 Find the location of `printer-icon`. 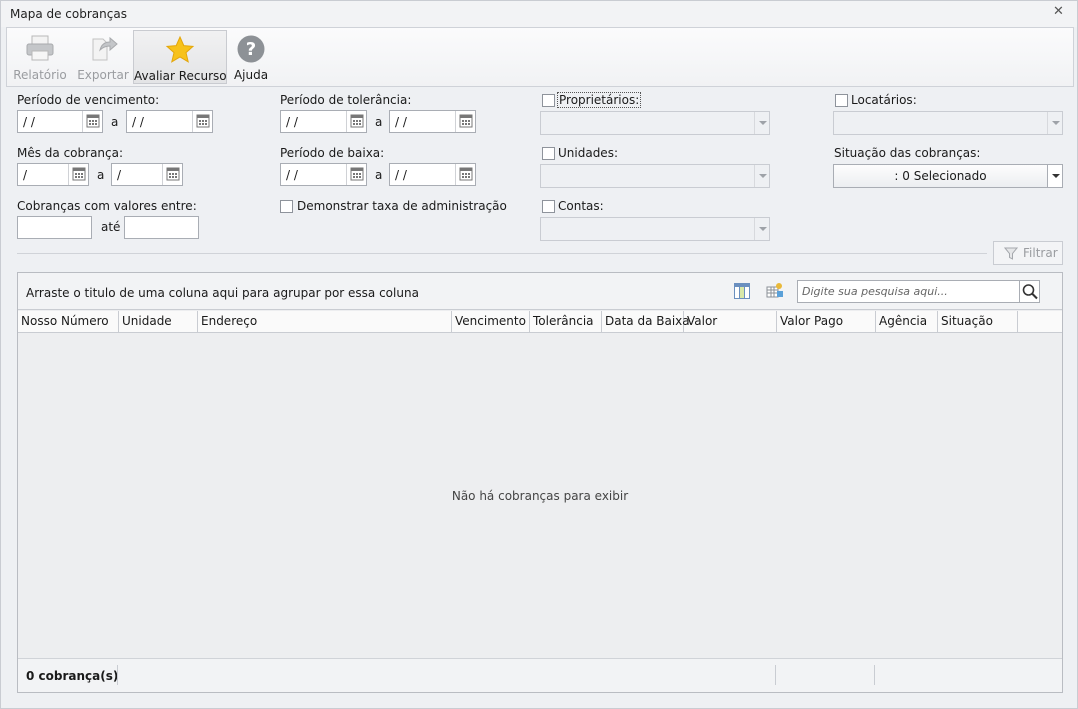

printer-icon is located at coordinates (40, 48).